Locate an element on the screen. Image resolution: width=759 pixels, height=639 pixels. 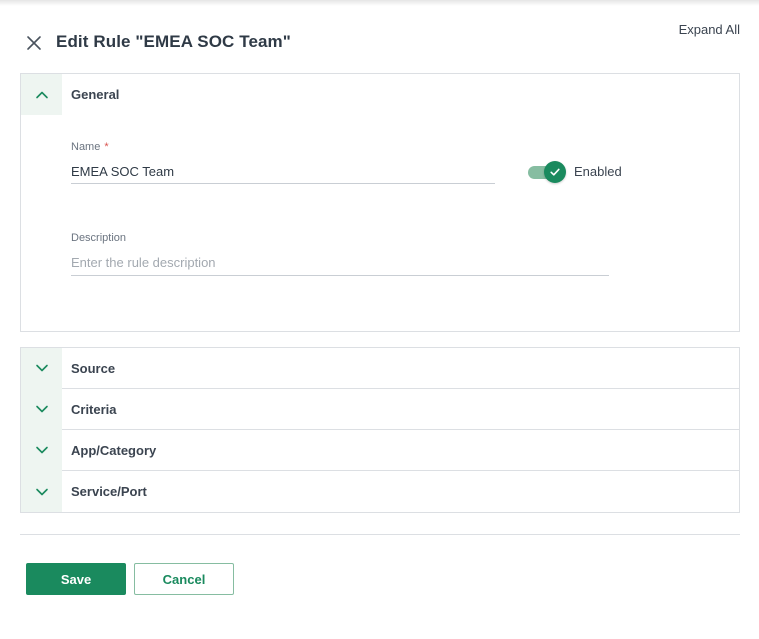
cancel-button: Cancel is located at coordinates (184, 579).